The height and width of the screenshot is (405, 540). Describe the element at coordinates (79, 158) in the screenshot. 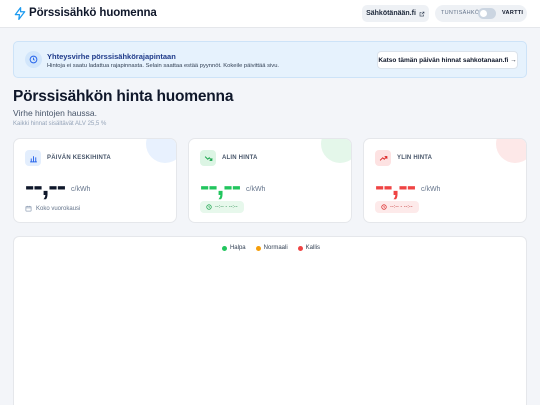

I see `card-title: PÄIVÄN KESKIHINTA` at that location.